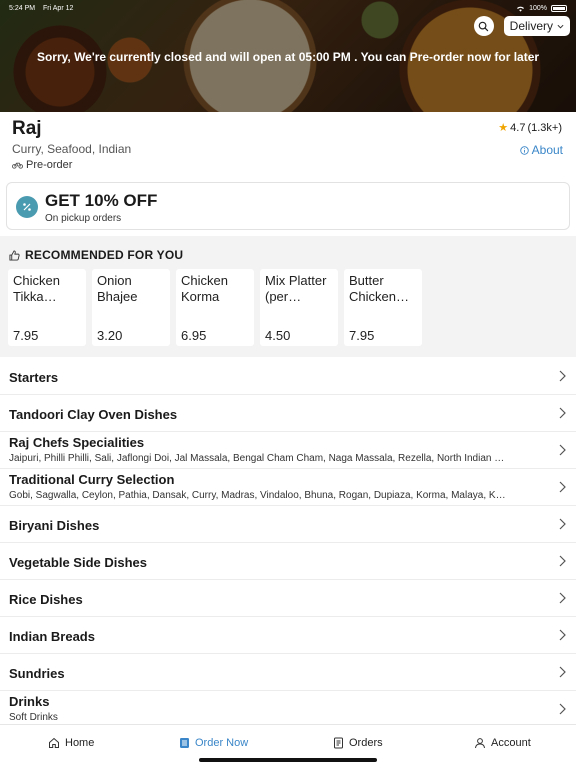 The height and width of the screenshot is (768, 576). Describe the element at coordinates (83, 218) in the screenshot. I see `offer-subtitle: On pickup orders` at that location.